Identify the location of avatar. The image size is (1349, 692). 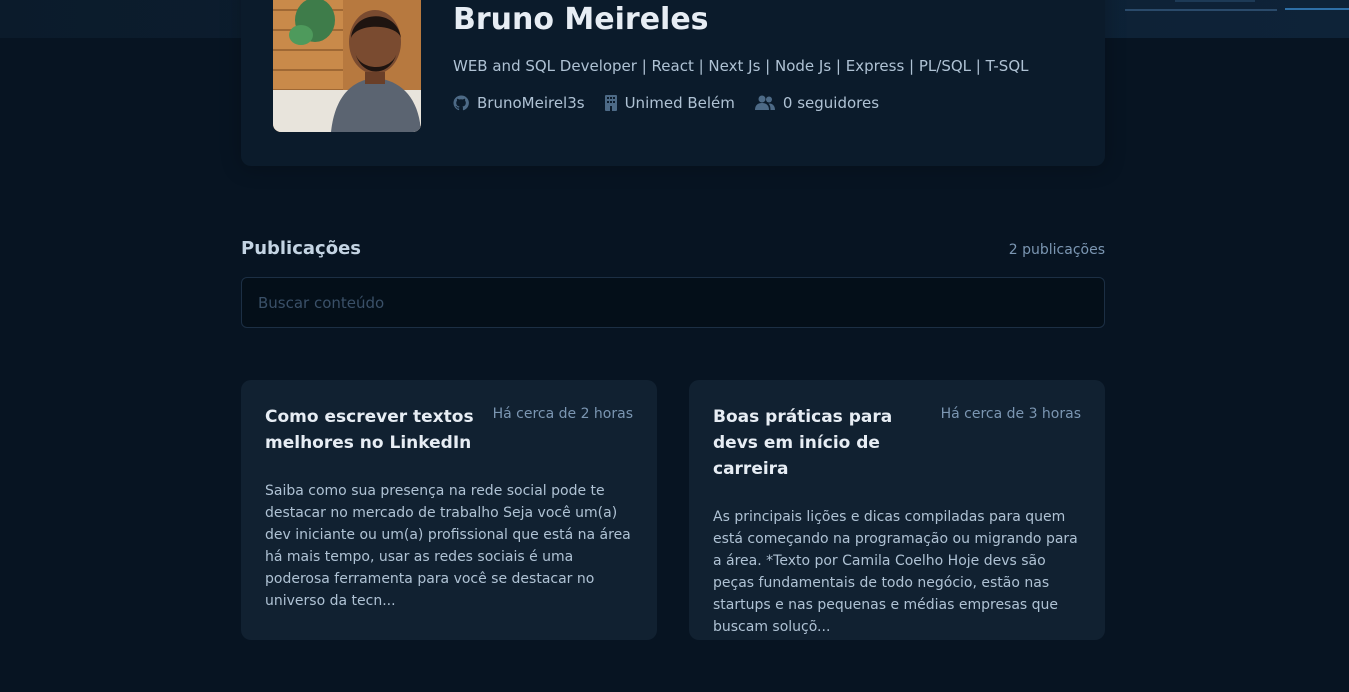
(347, 66).